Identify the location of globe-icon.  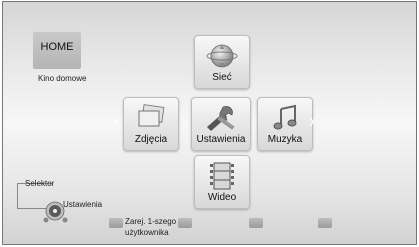
(222, 56).